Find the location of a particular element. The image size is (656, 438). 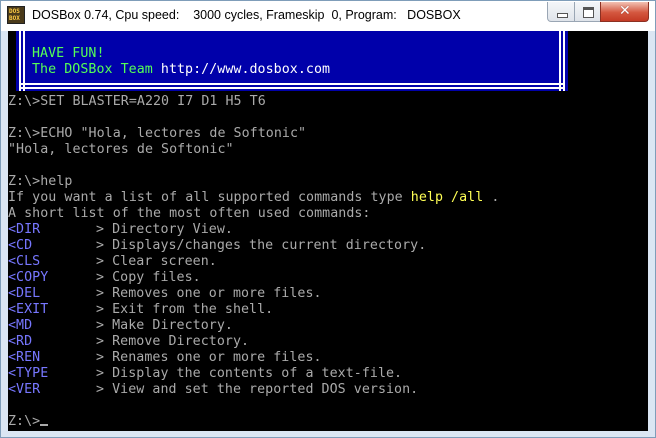

command-name: <MD is located at coordinates (20, 325).